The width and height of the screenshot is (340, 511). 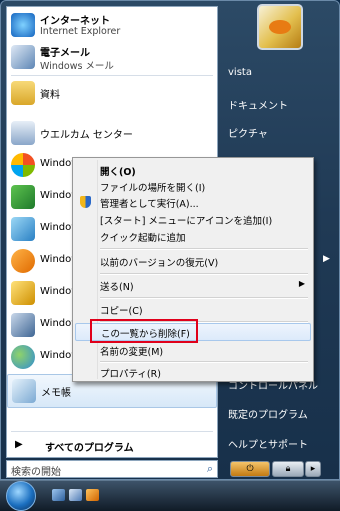 I want to click on media-center-icon, so click(x=23, y=197).